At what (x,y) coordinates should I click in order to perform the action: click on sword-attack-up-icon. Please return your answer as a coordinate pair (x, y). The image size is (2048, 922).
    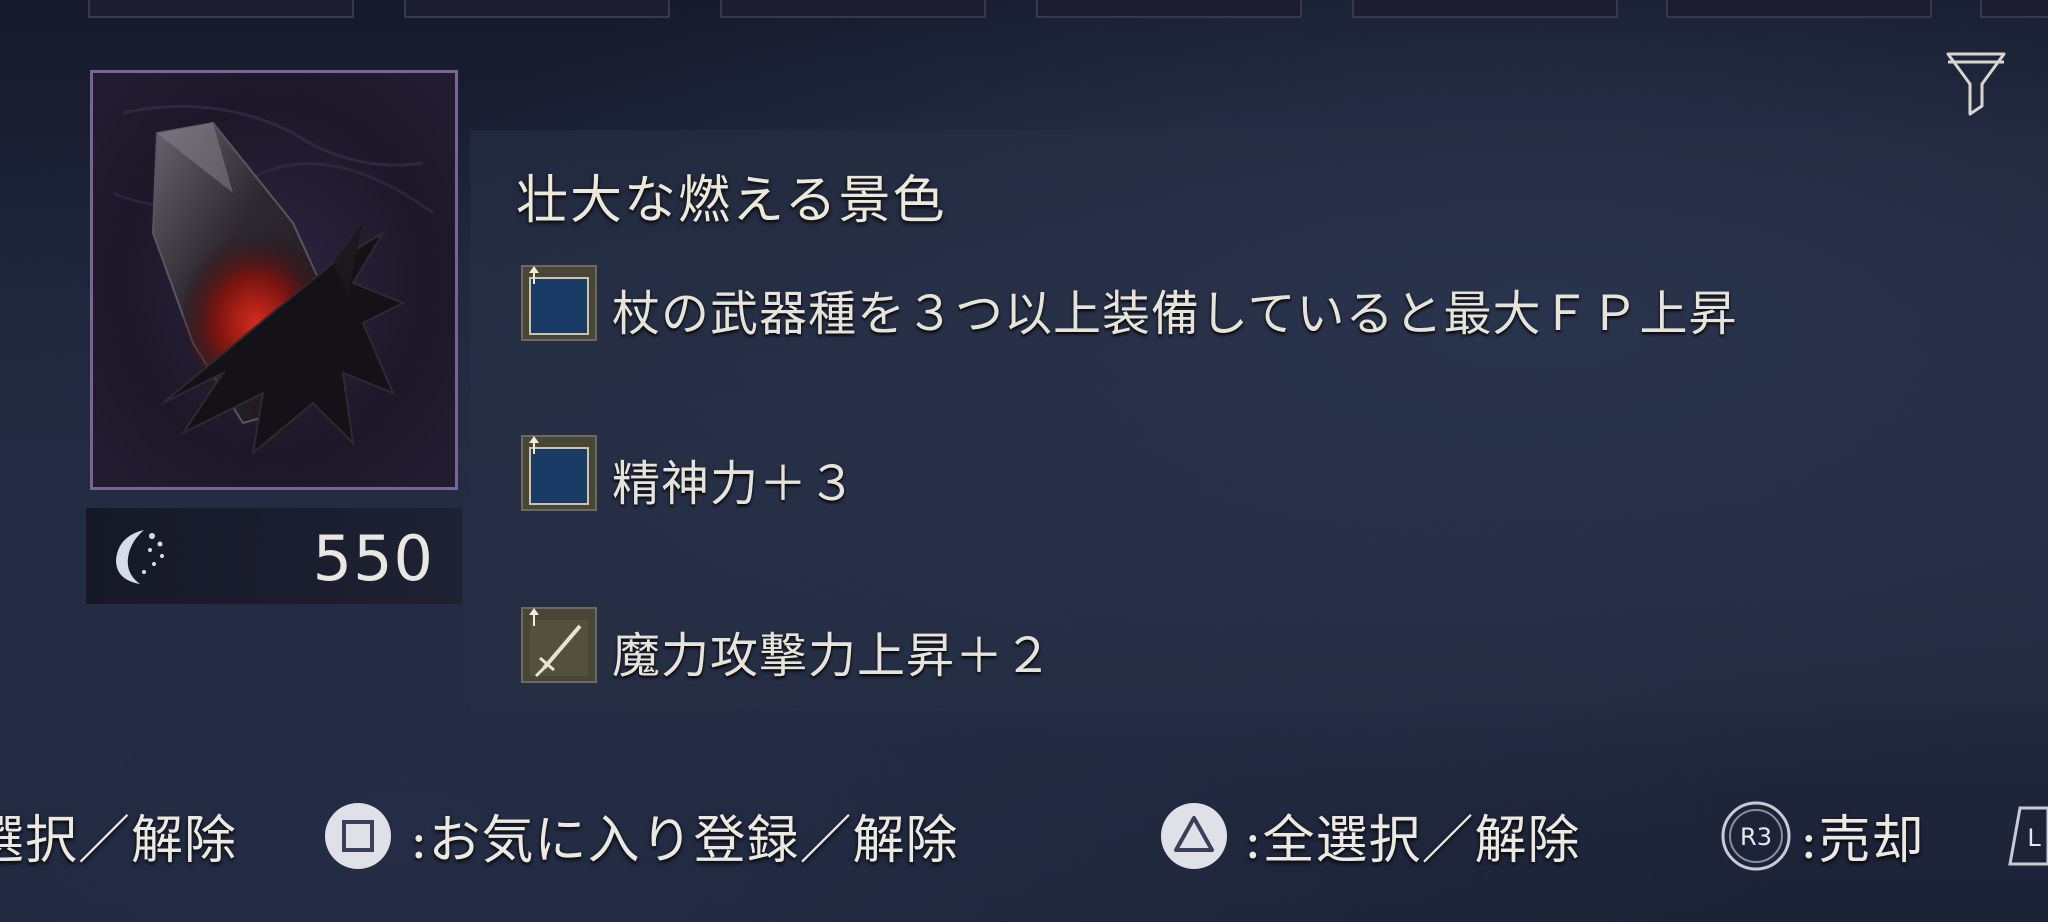
    Looking at the image, I should click on (559, 645).